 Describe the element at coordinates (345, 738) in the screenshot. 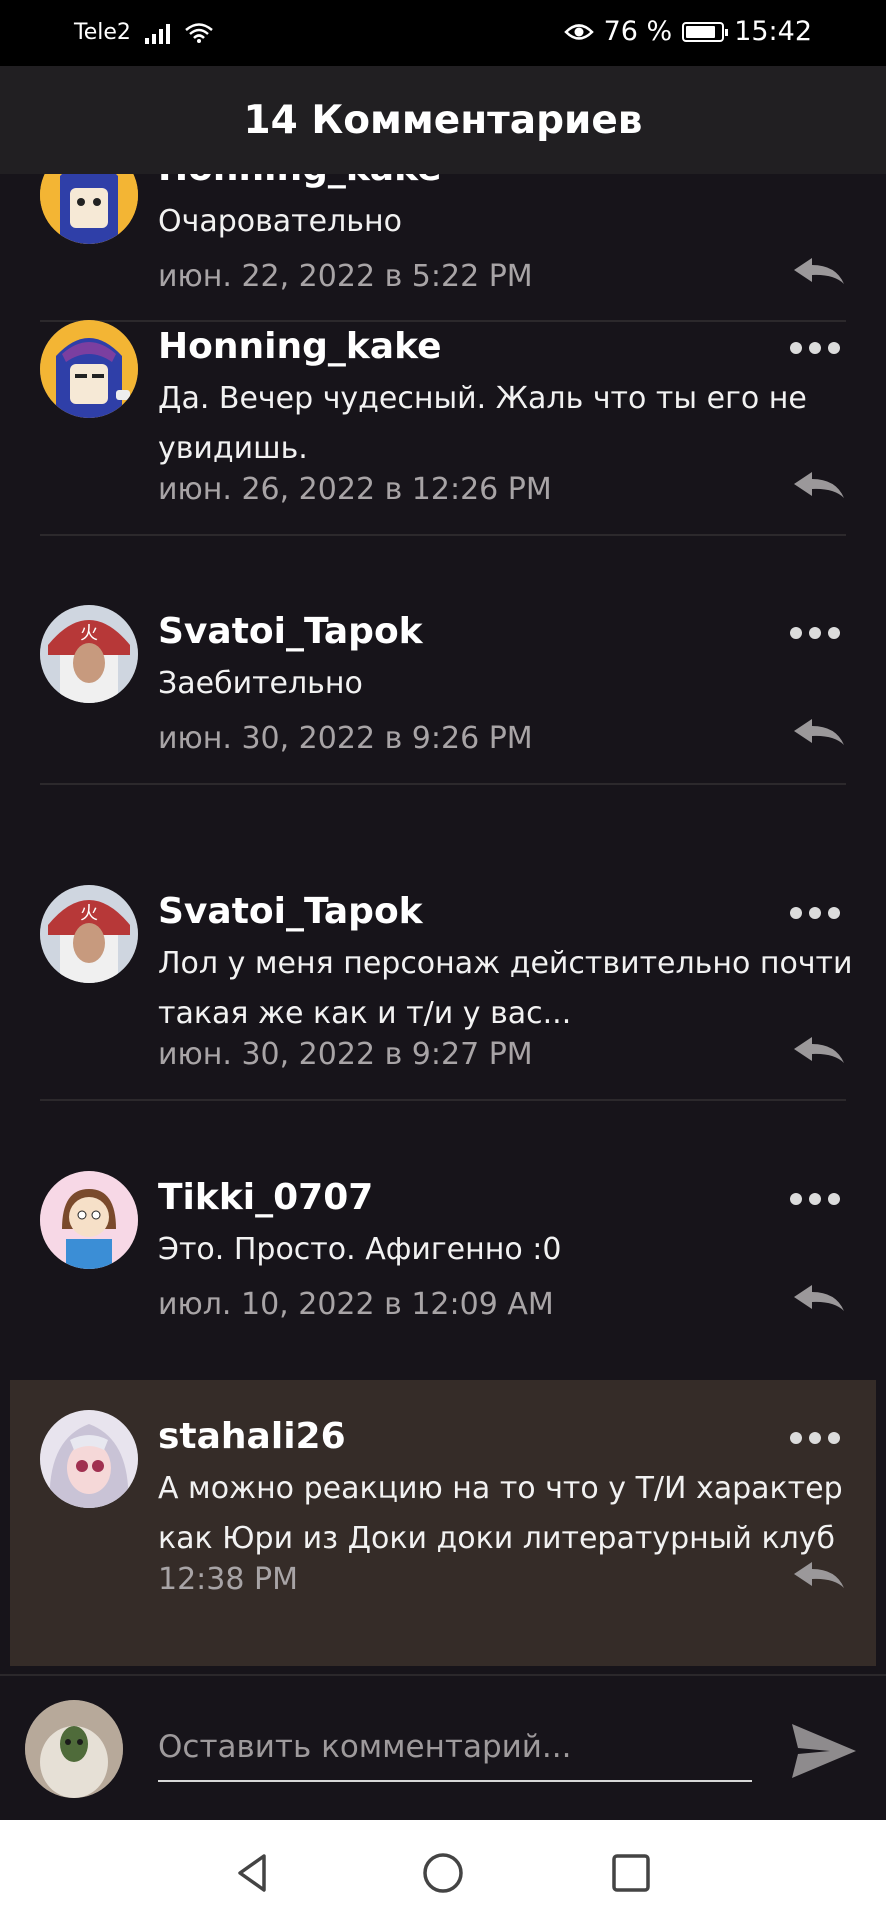

I see `comment-date: июн. 30, 2022 в 9:26 PM` at that location.